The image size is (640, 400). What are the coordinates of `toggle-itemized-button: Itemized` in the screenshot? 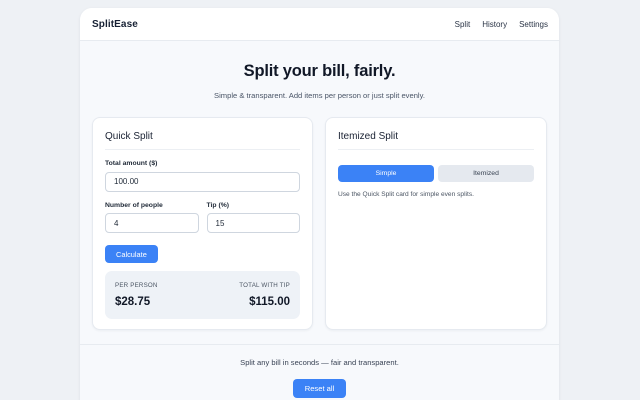 It's located at (486, 173).